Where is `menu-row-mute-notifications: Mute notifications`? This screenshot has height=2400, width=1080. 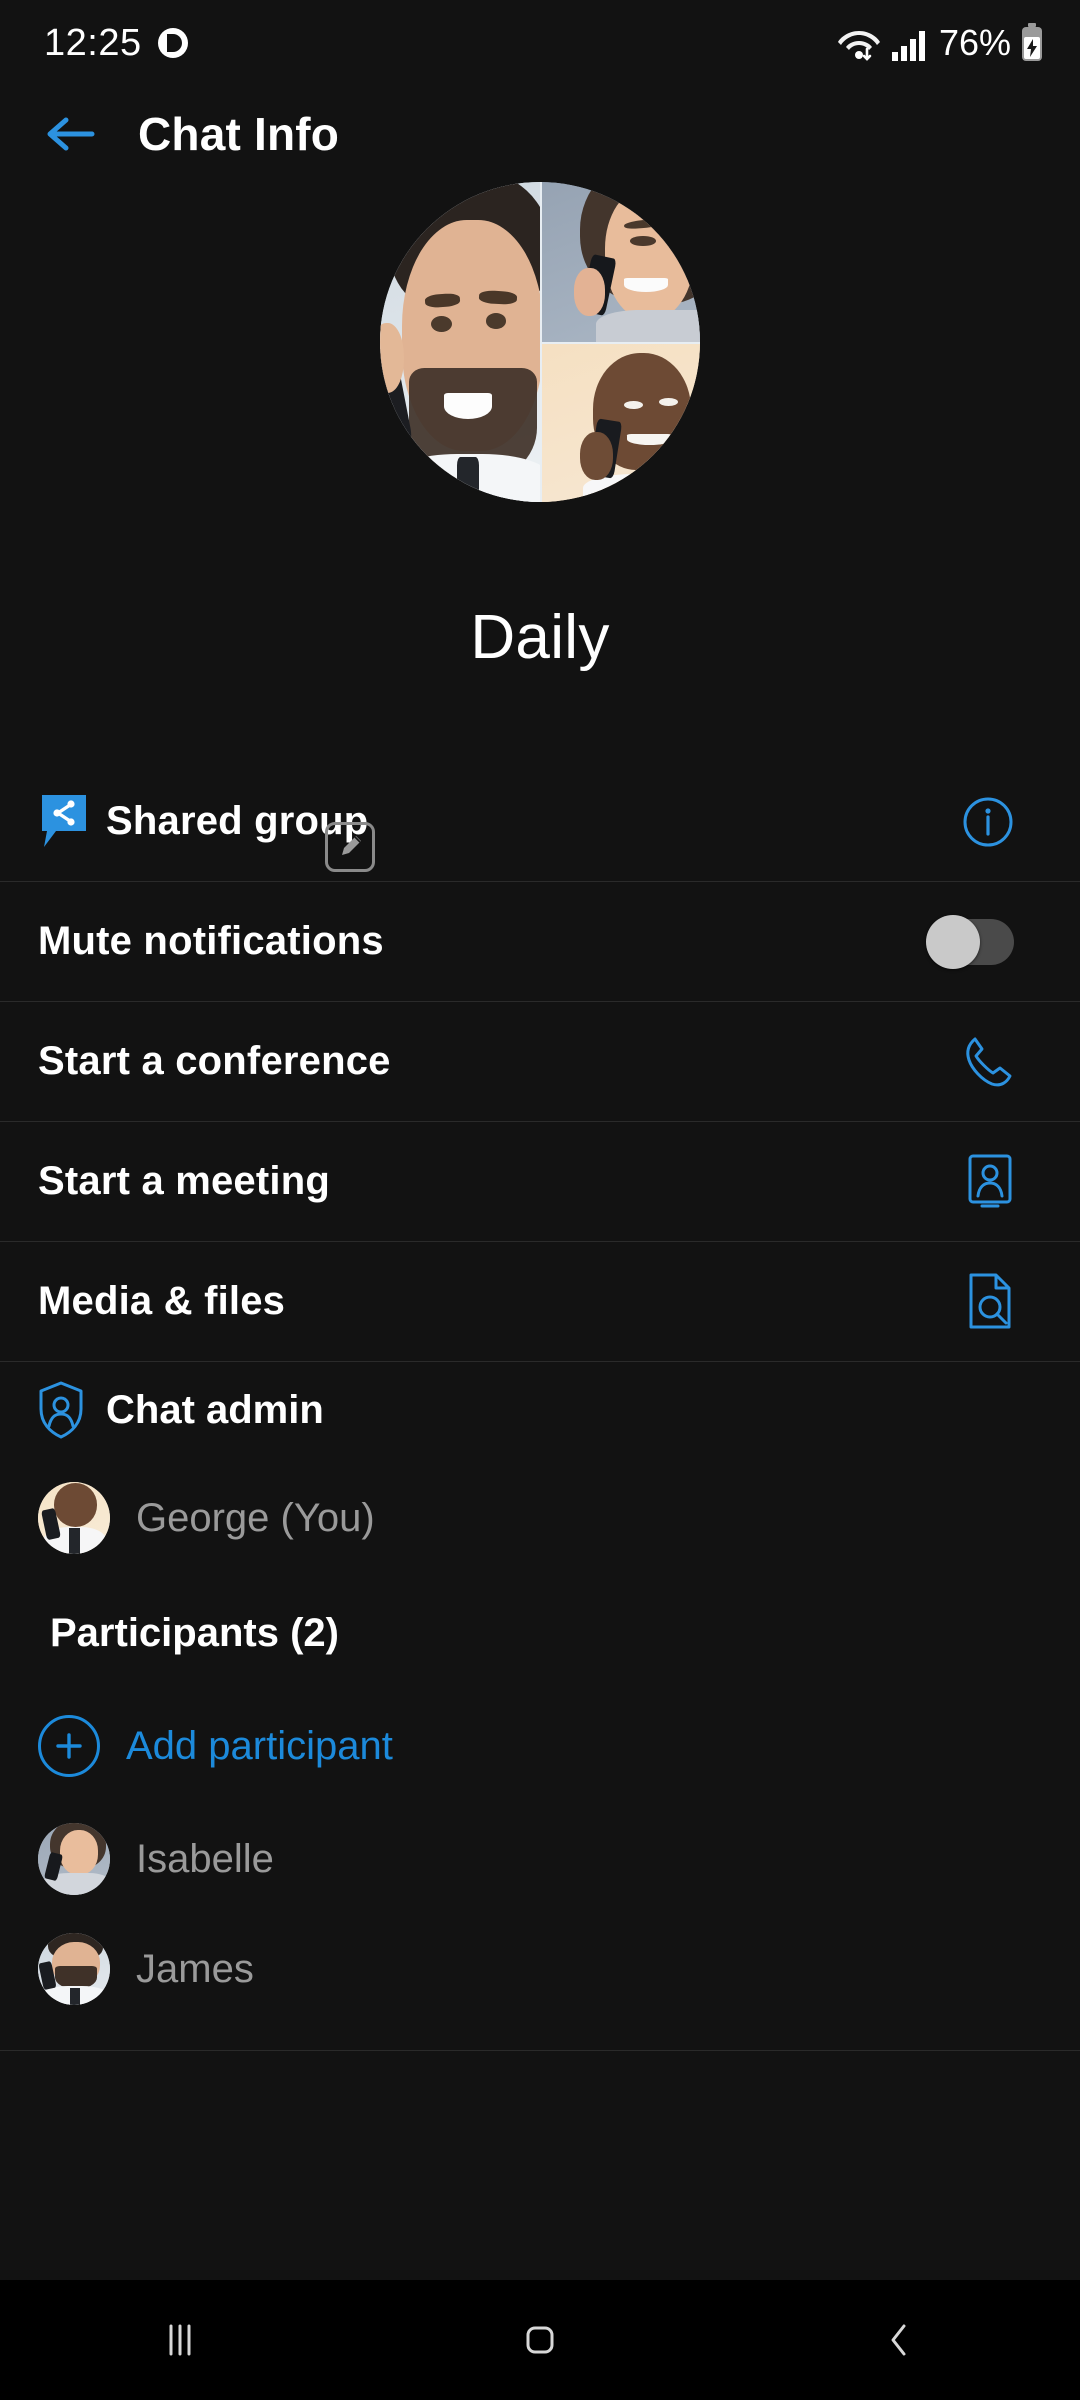
menu-row-mute-notifications: Mute notifications is located at coordinates (540, 942).